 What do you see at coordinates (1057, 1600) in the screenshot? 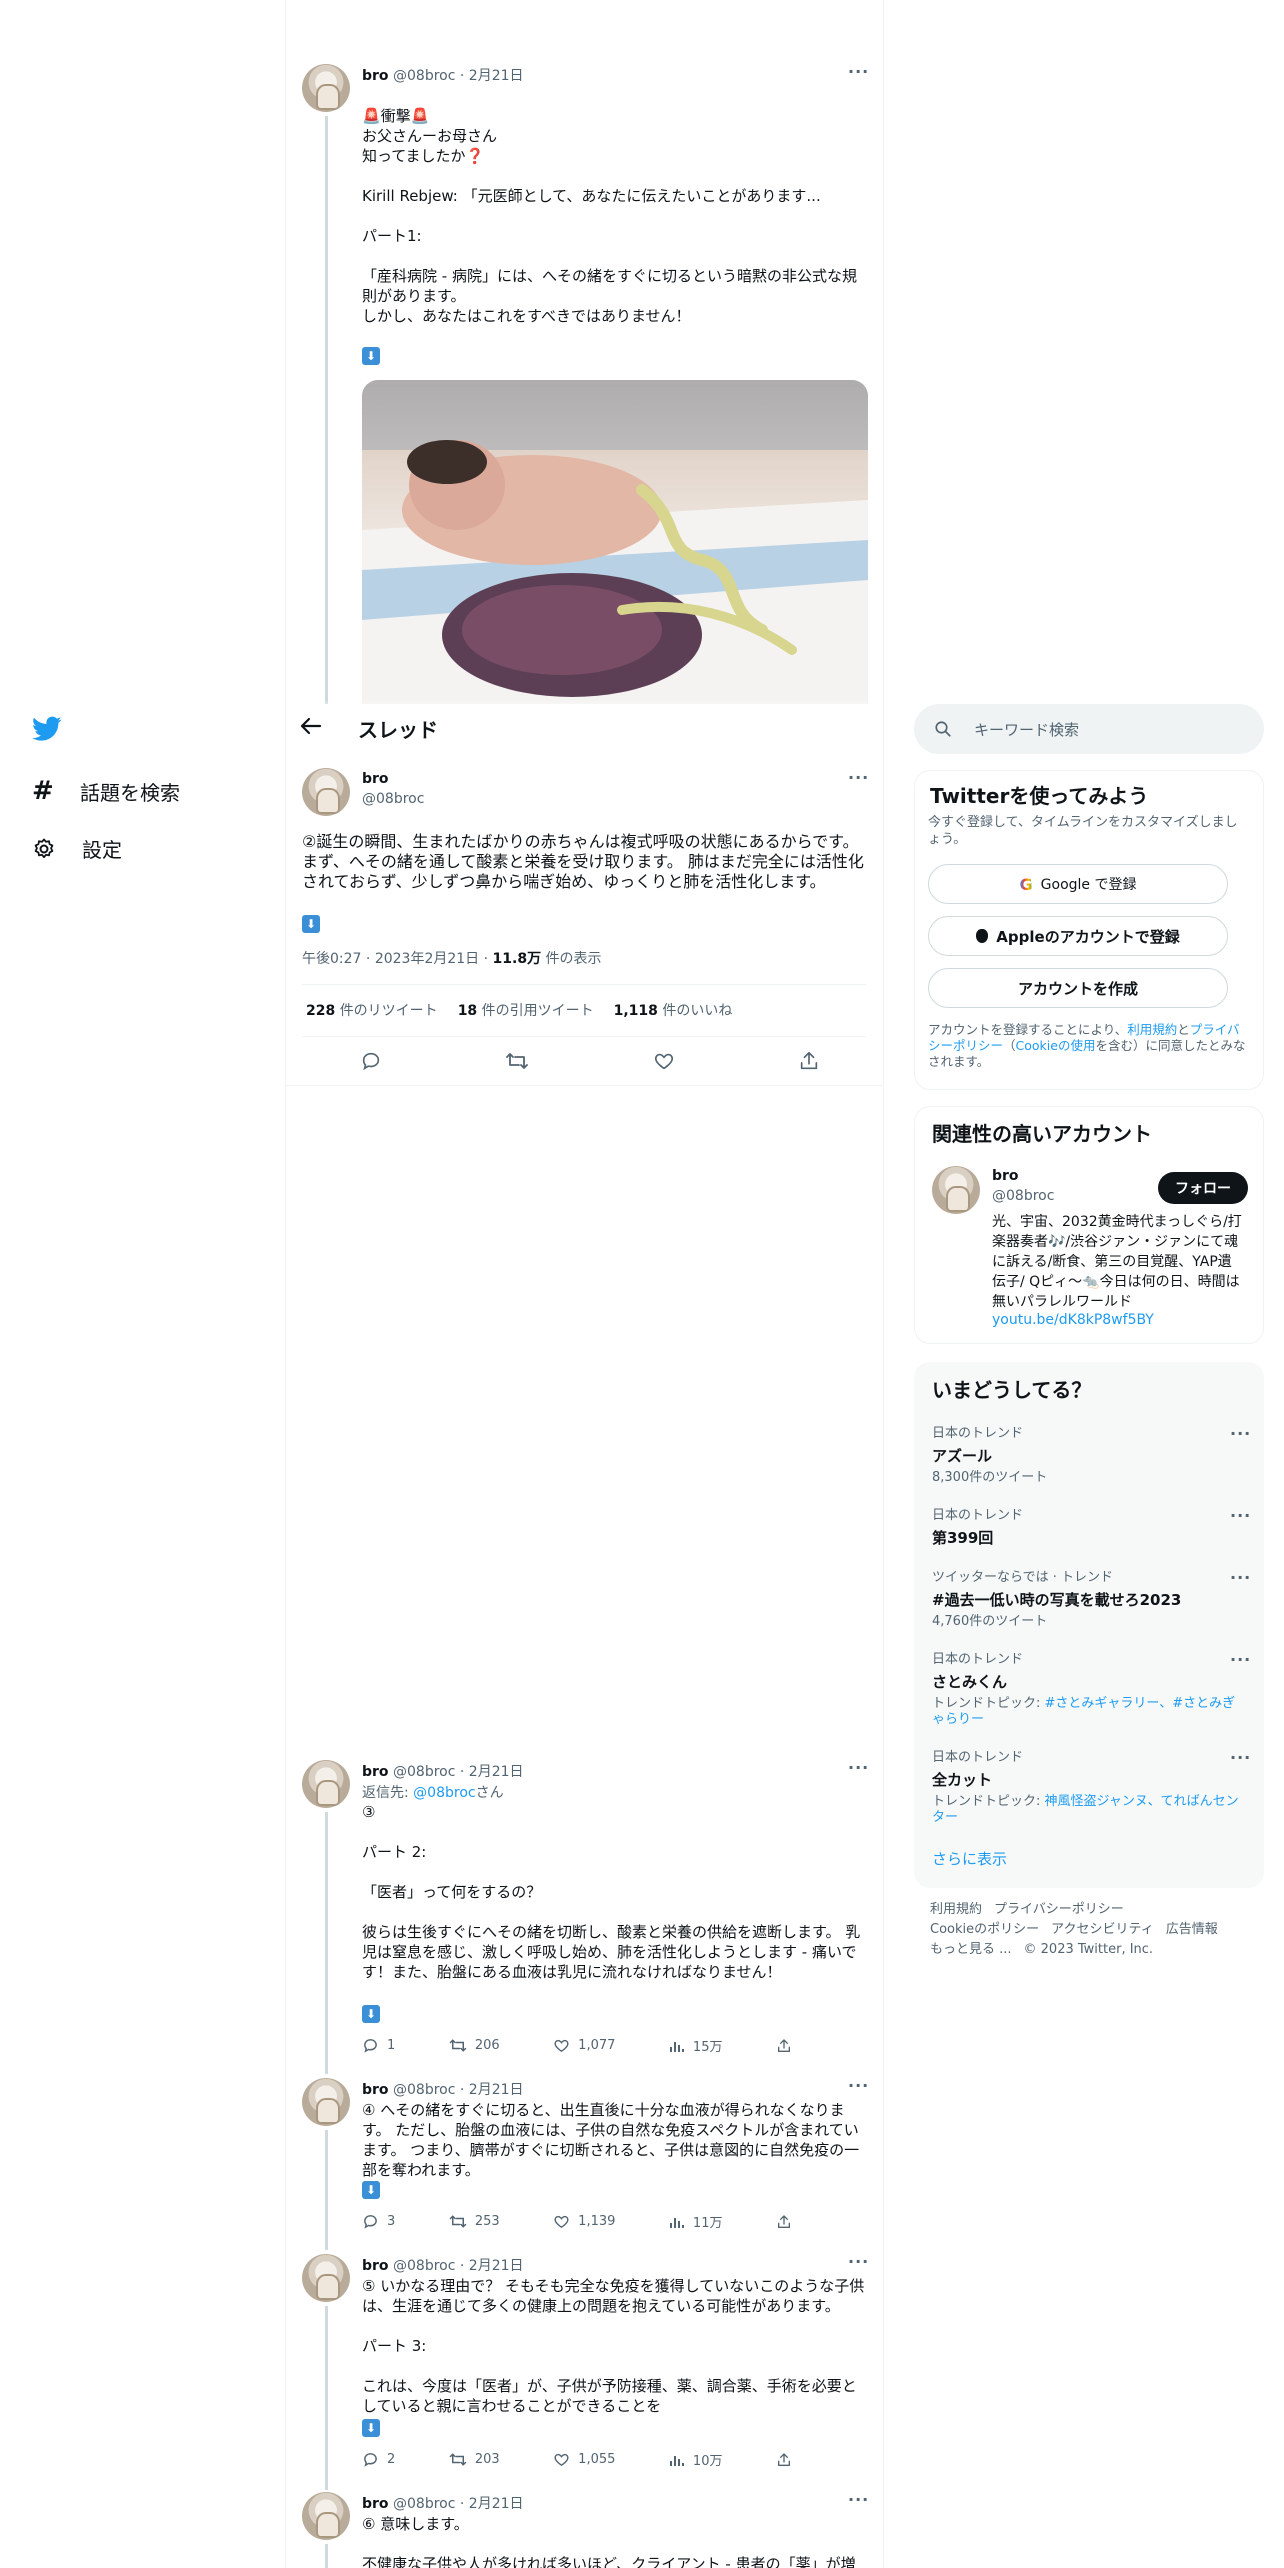
I see `trend-name: #過去一低い時の写真を載せろ2023` at bounding box center [1057, 1600].